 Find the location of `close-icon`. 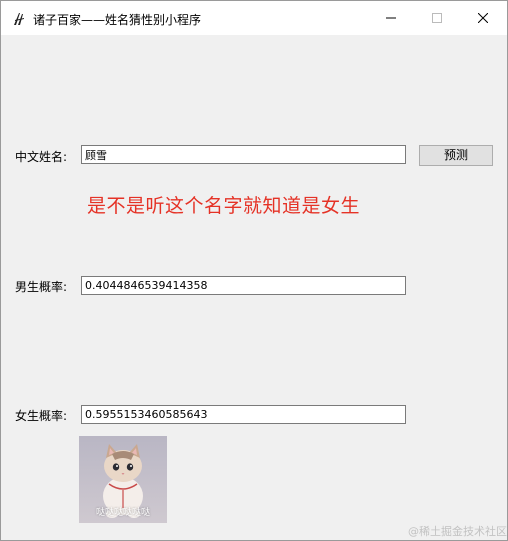

close-icon is located at coordinates (483, 18).